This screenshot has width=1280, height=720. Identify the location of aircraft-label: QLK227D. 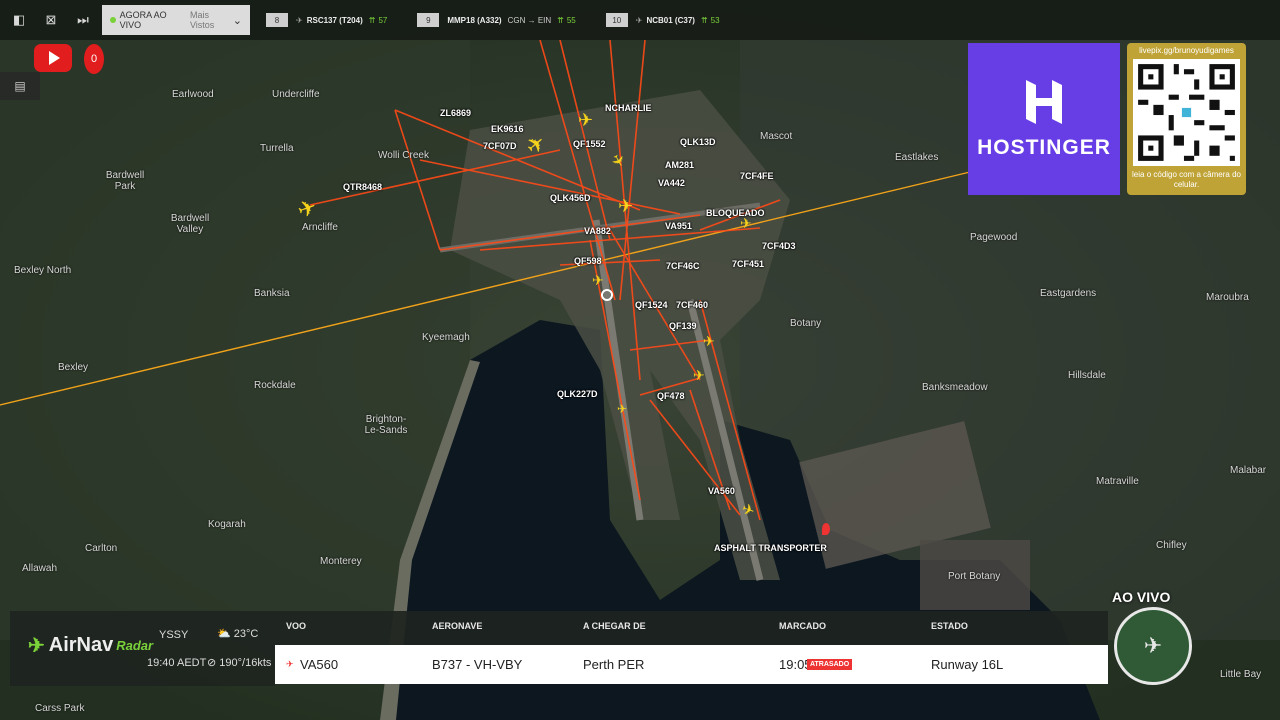
(577, 394).